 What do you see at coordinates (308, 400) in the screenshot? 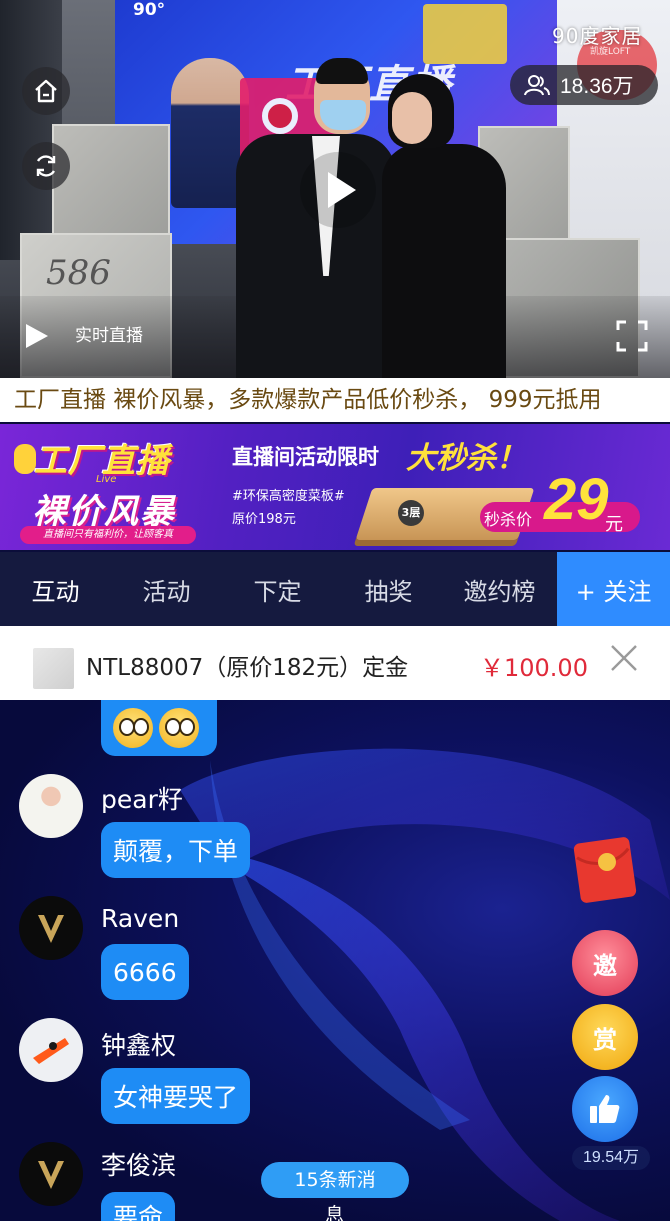
I see `announcement-text: 工厂直播 裸价风暴，多款爆款产品低价秒杀， 999元抵用` at bounding box center [308, 400].